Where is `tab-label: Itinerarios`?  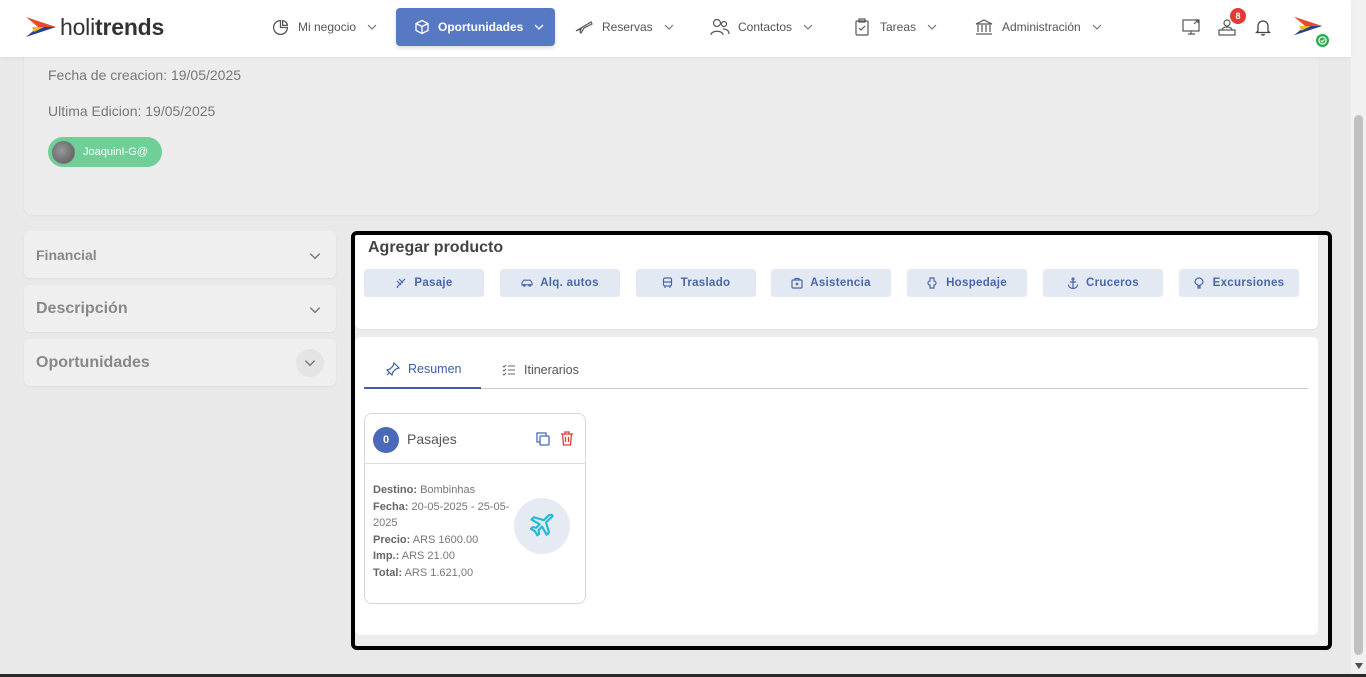 tab-label: Itinerarios is located at coordinates (551, 370).